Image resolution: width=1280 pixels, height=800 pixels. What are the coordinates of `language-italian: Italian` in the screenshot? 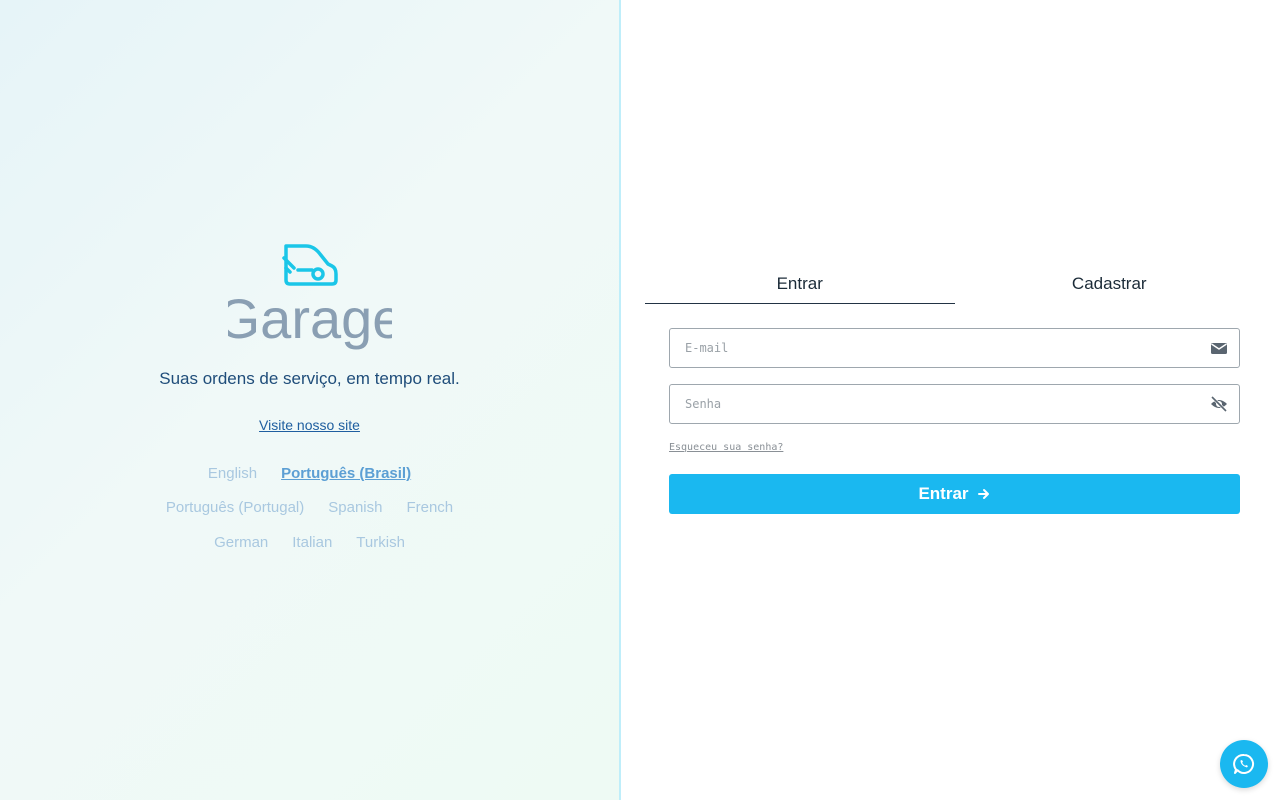 It's located at (312, 542).